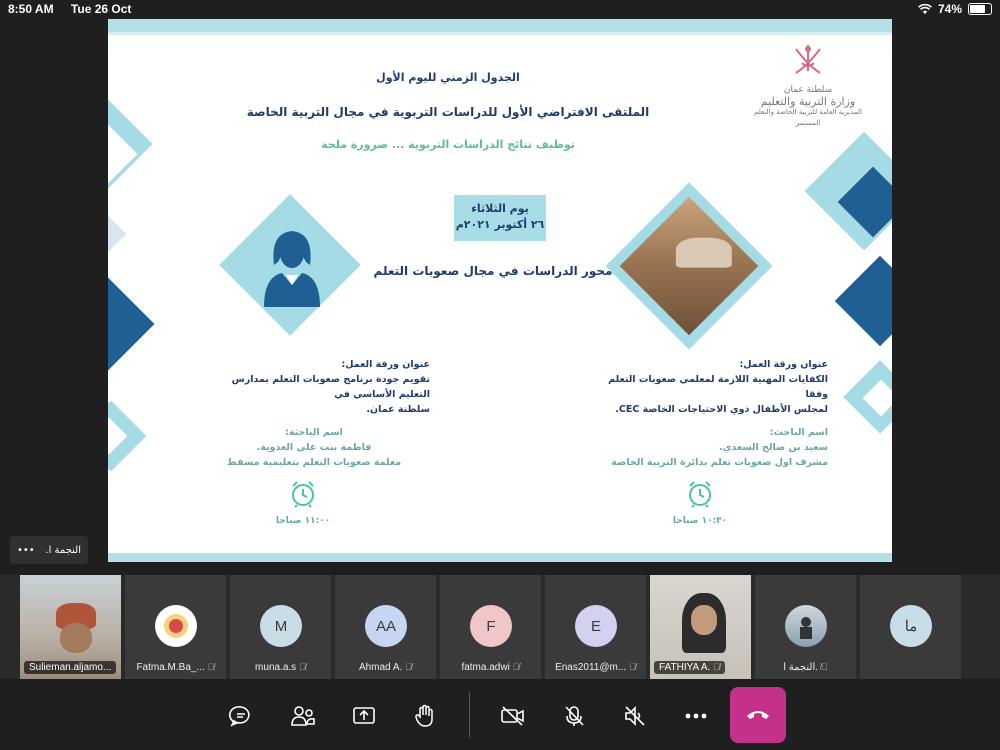 This screenshot has height=750, width=1000. I want to click on leave-call-button, so click(758, 715).